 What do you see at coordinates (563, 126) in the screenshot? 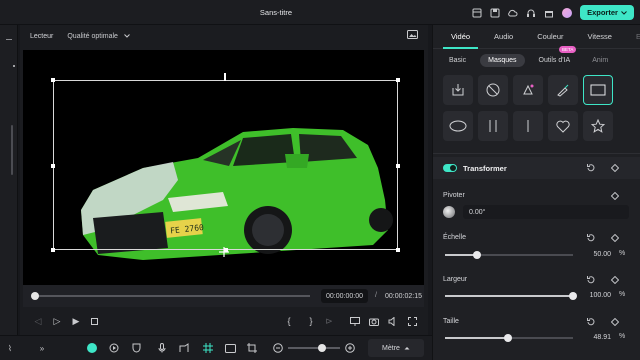
I see `heart-mask-icon` at bounding box center [563, 126].